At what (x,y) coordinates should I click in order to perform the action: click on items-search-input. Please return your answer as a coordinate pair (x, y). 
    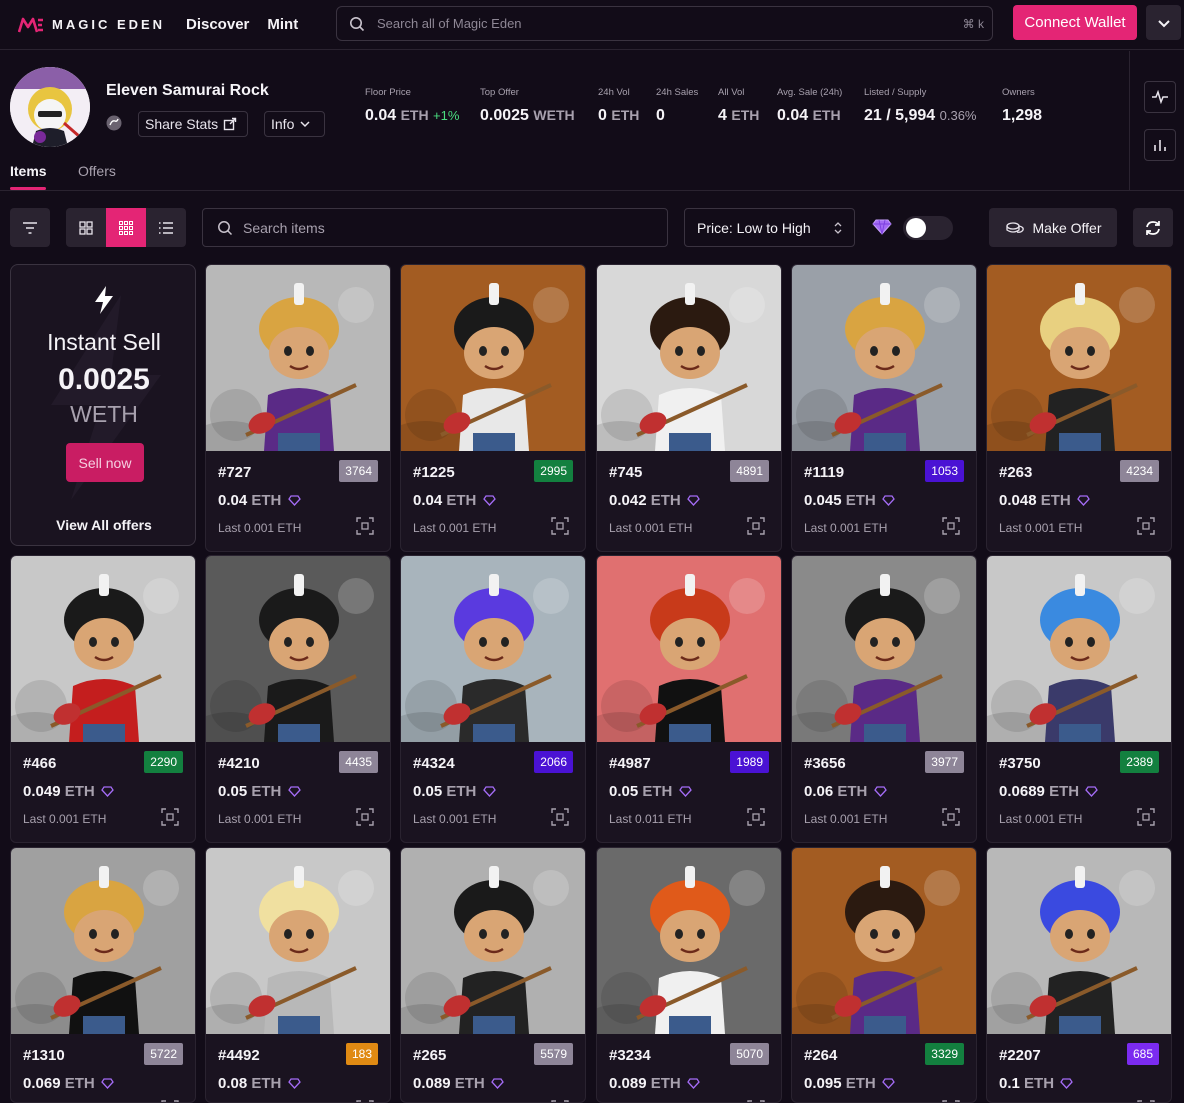
    Looking at the image, I should click on (455, 227).